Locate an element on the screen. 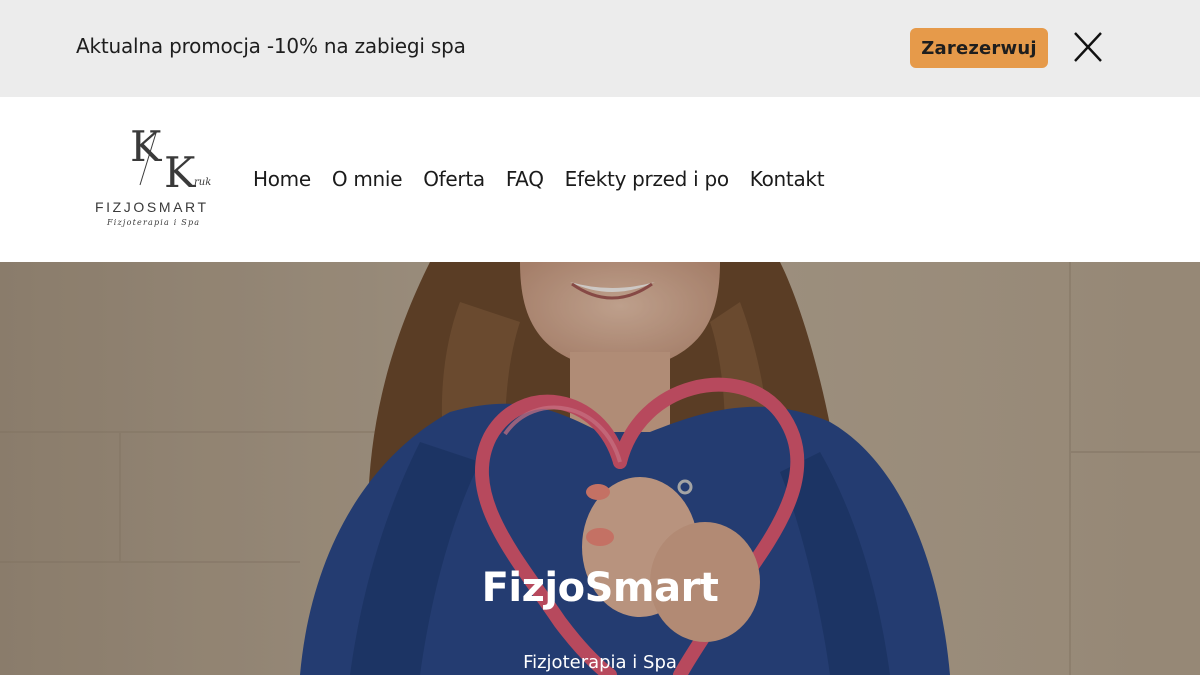 The width and height of the screenshot is (1200, 675). logo-monogram: K K ruk is located at coordinates (170, 160).